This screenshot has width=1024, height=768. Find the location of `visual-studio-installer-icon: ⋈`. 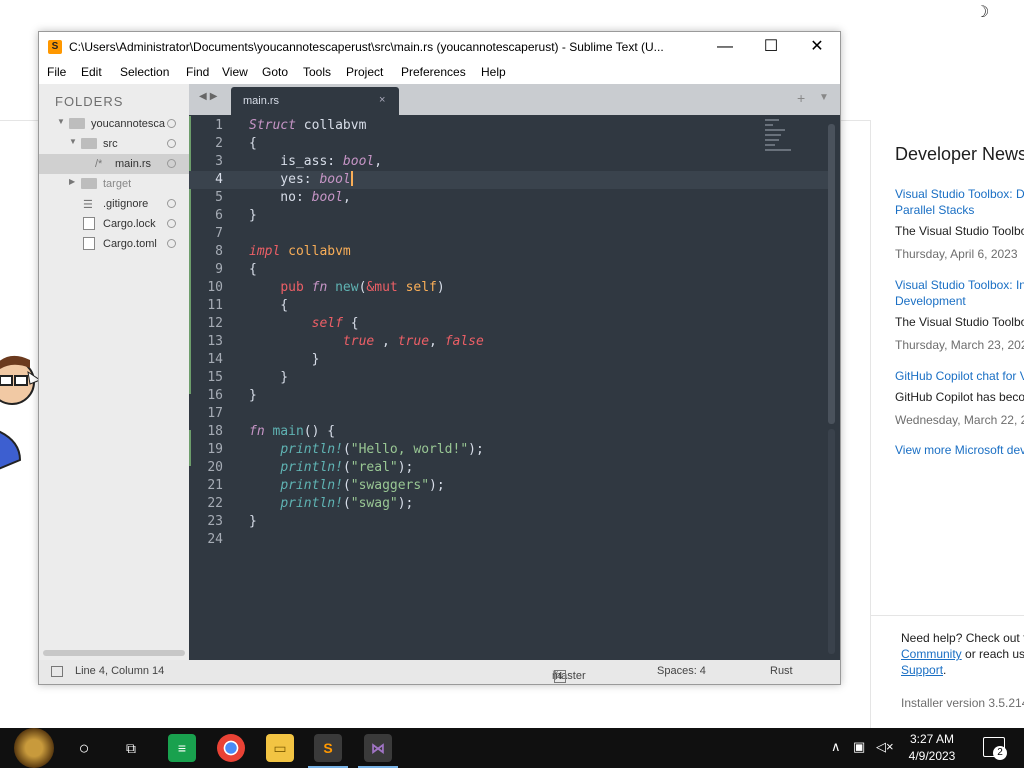

visual-studio-installer-icon: ⋈ is located at coordinates (378, 748).